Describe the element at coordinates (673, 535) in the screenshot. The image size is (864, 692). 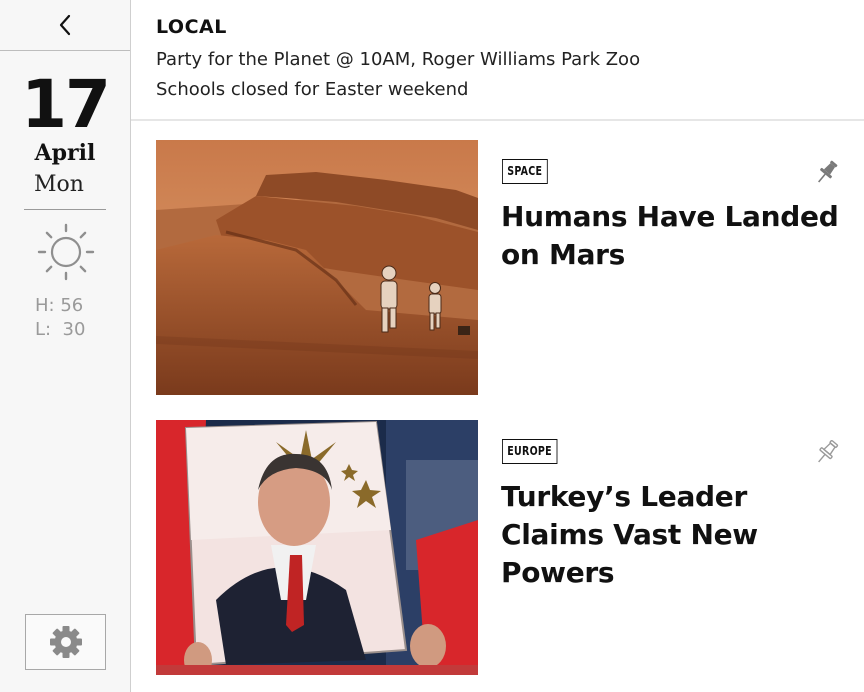
I see `article-headline: Turkey’s Leader Claims Vast New Powers` at that location.